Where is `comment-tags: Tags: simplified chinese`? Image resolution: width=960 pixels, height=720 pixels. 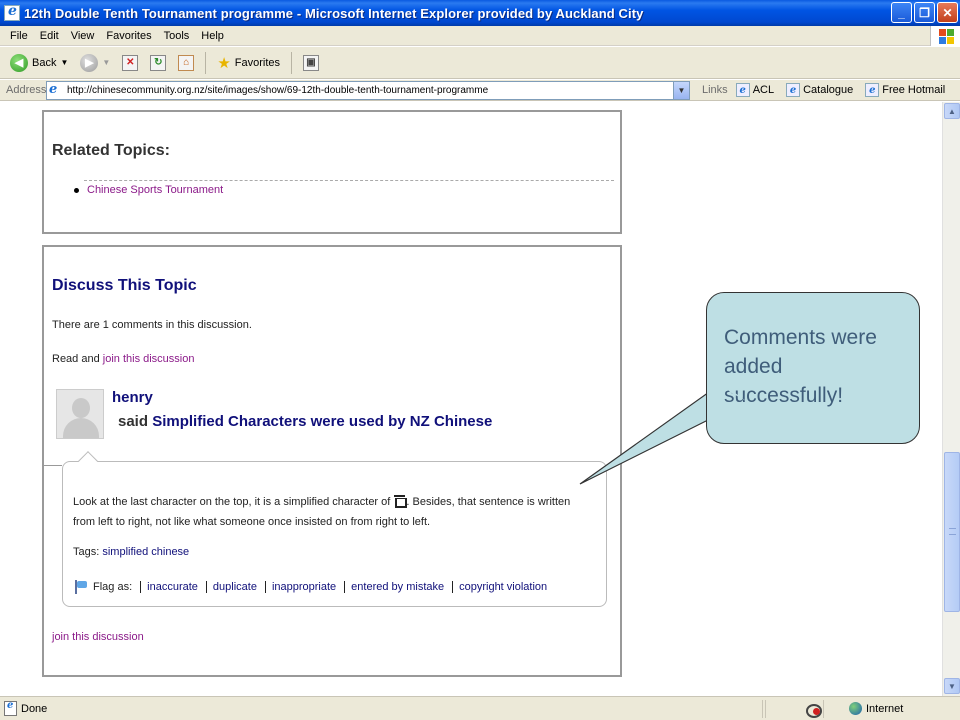 comment-tags: Tags: simplified chinese is located at coordinates (131, 552).